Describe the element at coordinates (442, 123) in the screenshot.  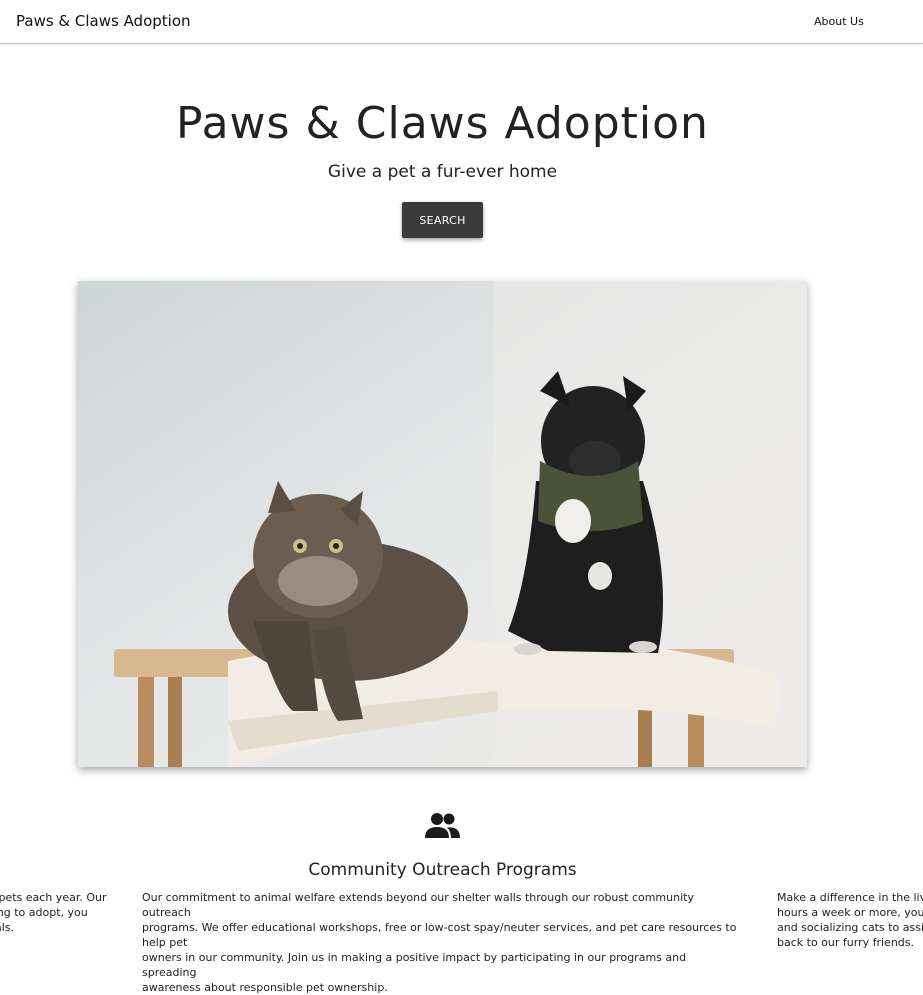
I see `hero-title: Paws & Claws Adoption` at that location.